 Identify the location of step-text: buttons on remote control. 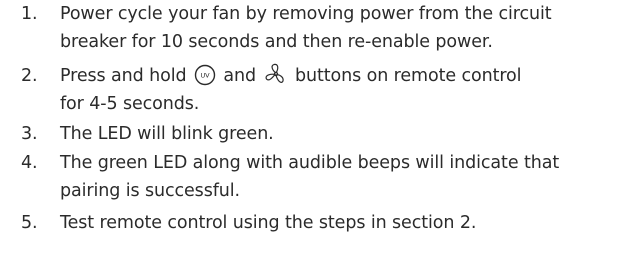
(408, 76).